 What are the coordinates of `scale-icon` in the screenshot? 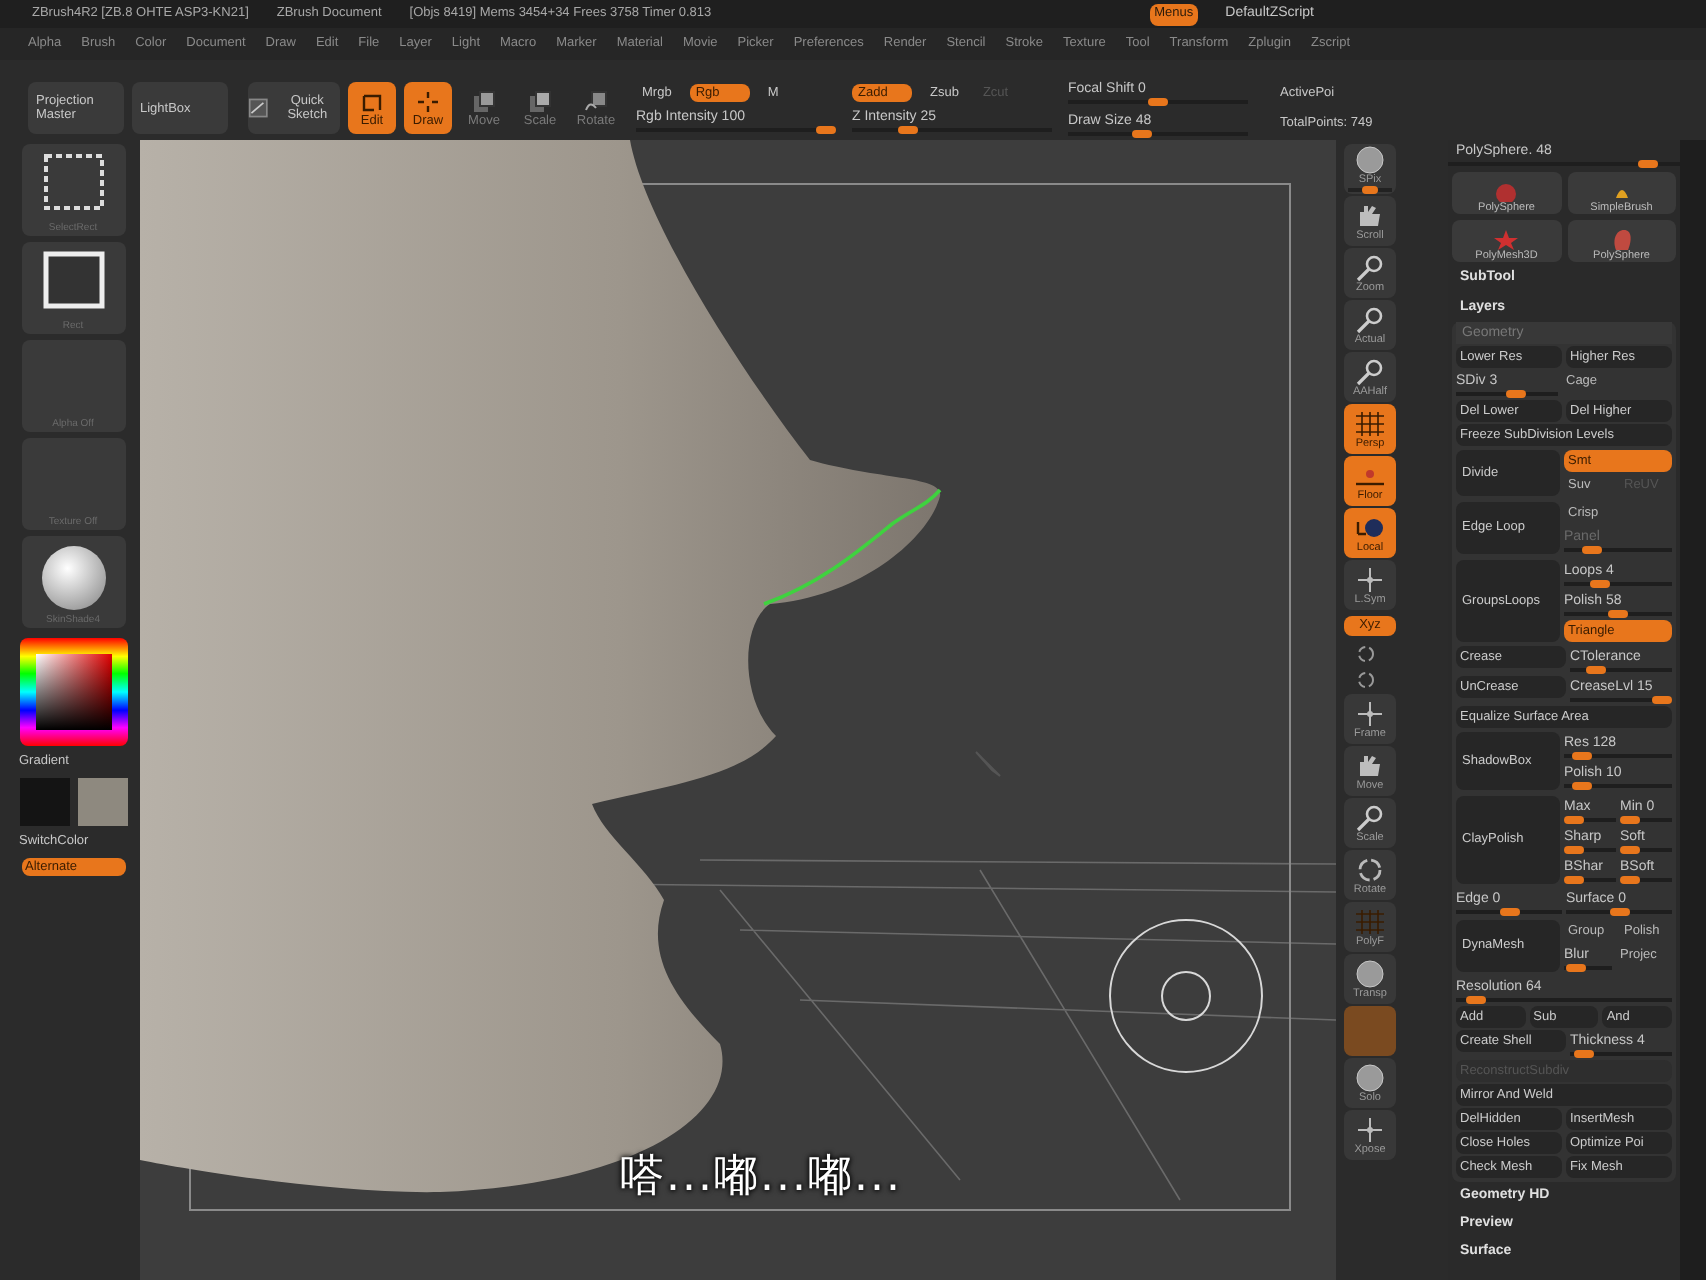 It's located at (540, 101).